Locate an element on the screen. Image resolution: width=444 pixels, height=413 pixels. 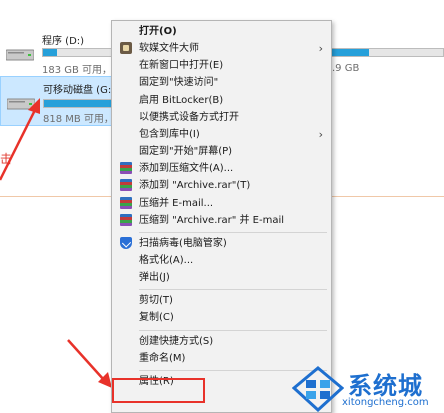
menu-item-label: 重命名(M) is located at coordinates (162, 358).